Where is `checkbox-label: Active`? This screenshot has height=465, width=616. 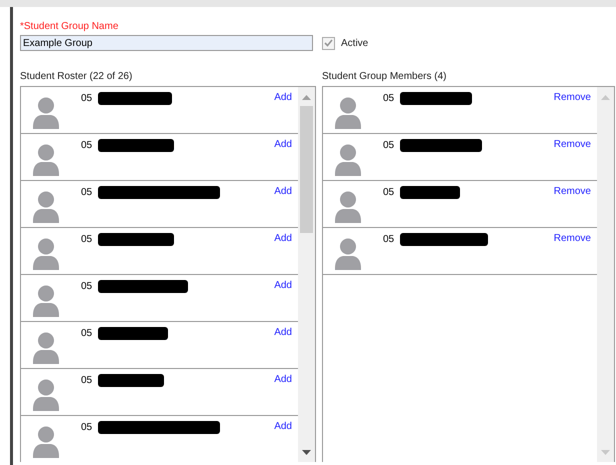 checkbox-label: Active is located at coordinates (354, 43).